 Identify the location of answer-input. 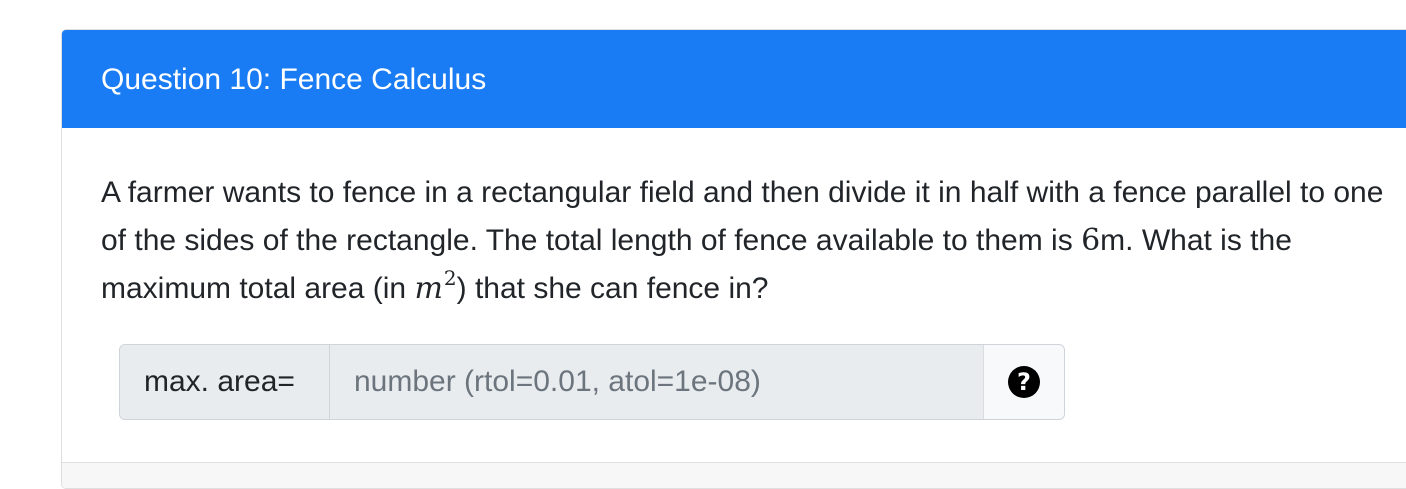
(656, 382).